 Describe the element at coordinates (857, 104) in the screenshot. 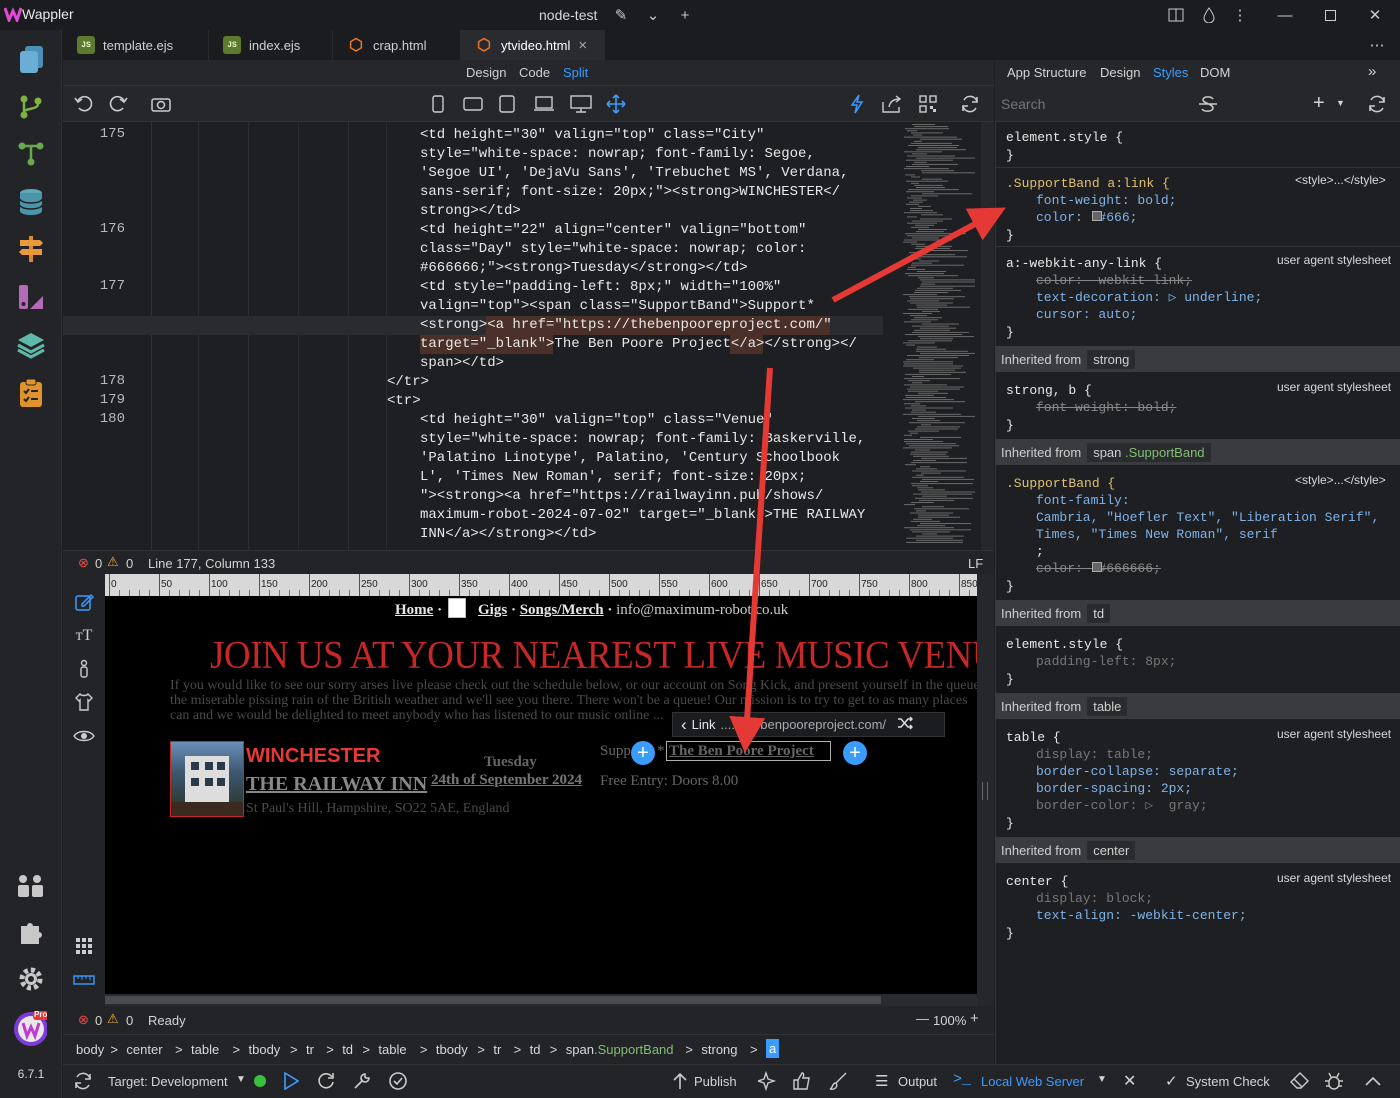

I see `lightning-icon` at that location.